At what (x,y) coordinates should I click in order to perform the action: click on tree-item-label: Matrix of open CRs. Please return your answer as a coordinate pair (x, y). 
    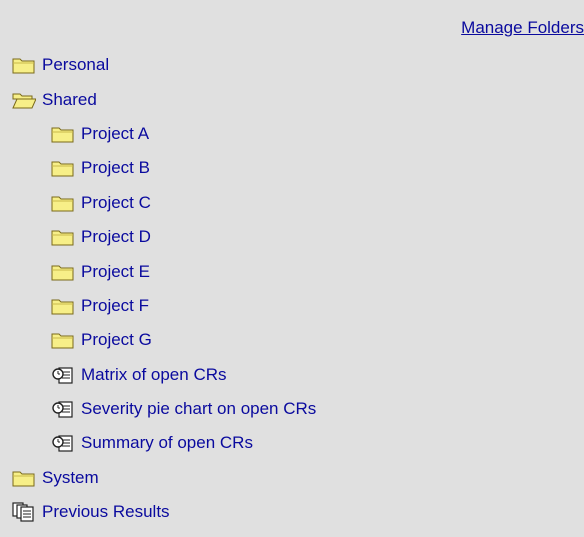
    Looking at the image, I should click on (154, 374).